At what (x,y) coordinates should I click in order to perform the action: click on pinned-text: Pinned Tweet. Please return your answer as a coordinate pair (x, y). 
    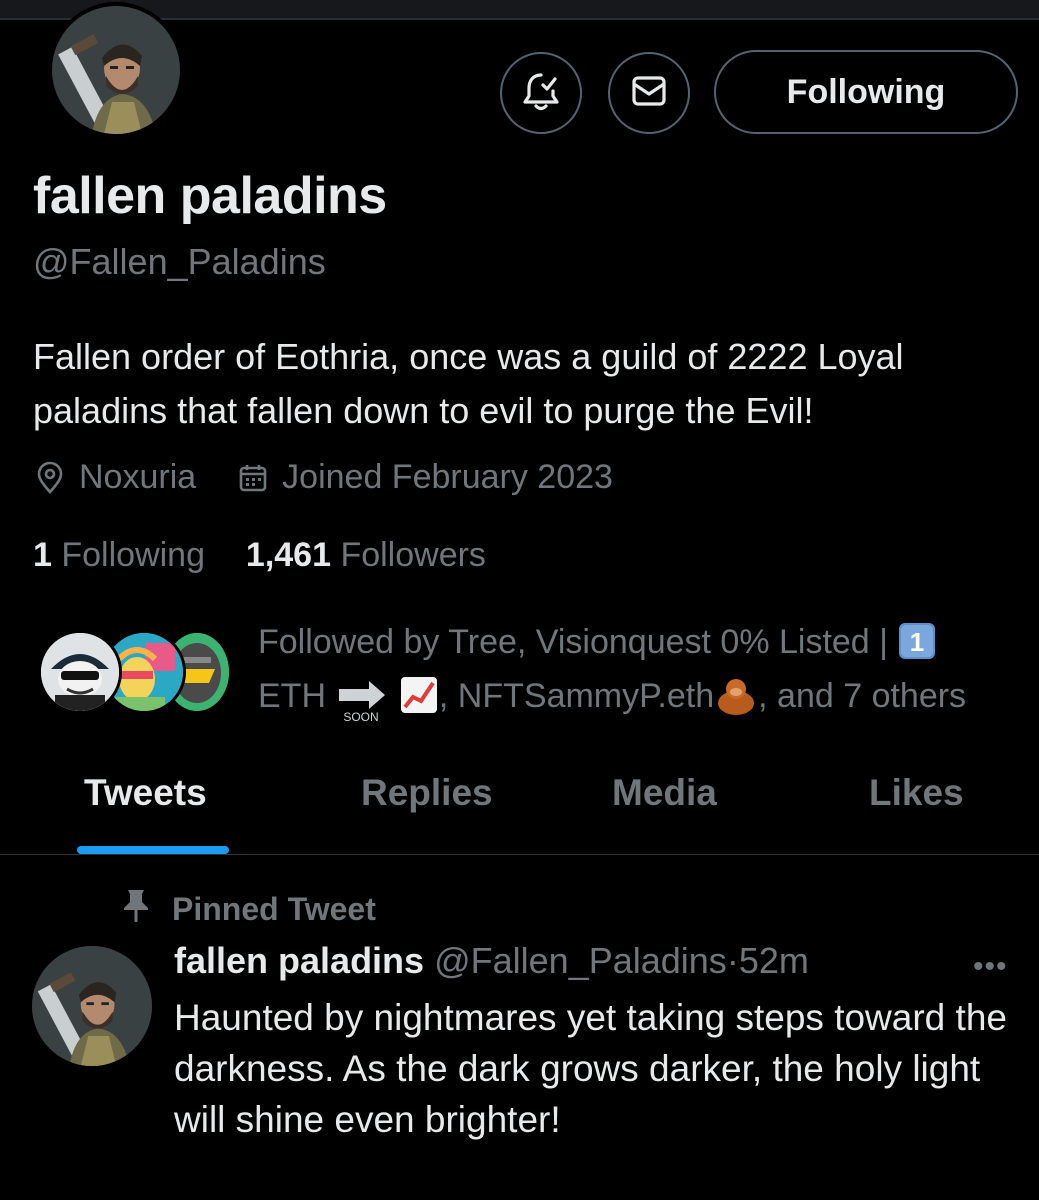
    Looking at the image, I should click on (274, 908).